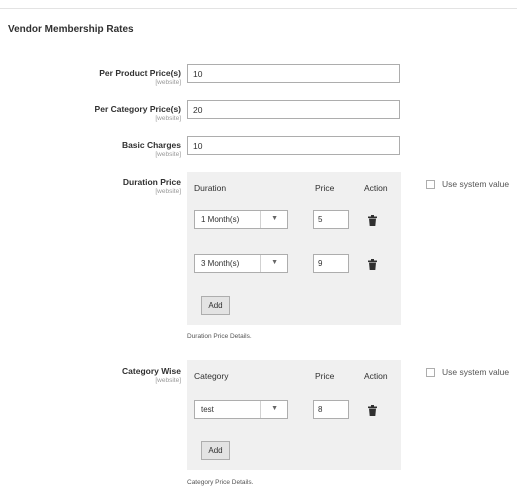 The height and width of the screenshot is (496, 517). Describe the element at coordinates (220, 219) in the screenshot. I see `duration-select-value: 1 Month(s)` at that location.